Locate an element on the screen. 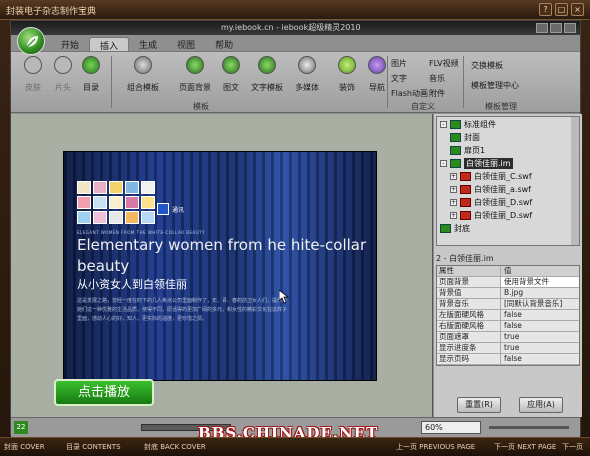 This screenshot has width=590, height=456. property-key: 背景值 is located at coordinates (469, 293).